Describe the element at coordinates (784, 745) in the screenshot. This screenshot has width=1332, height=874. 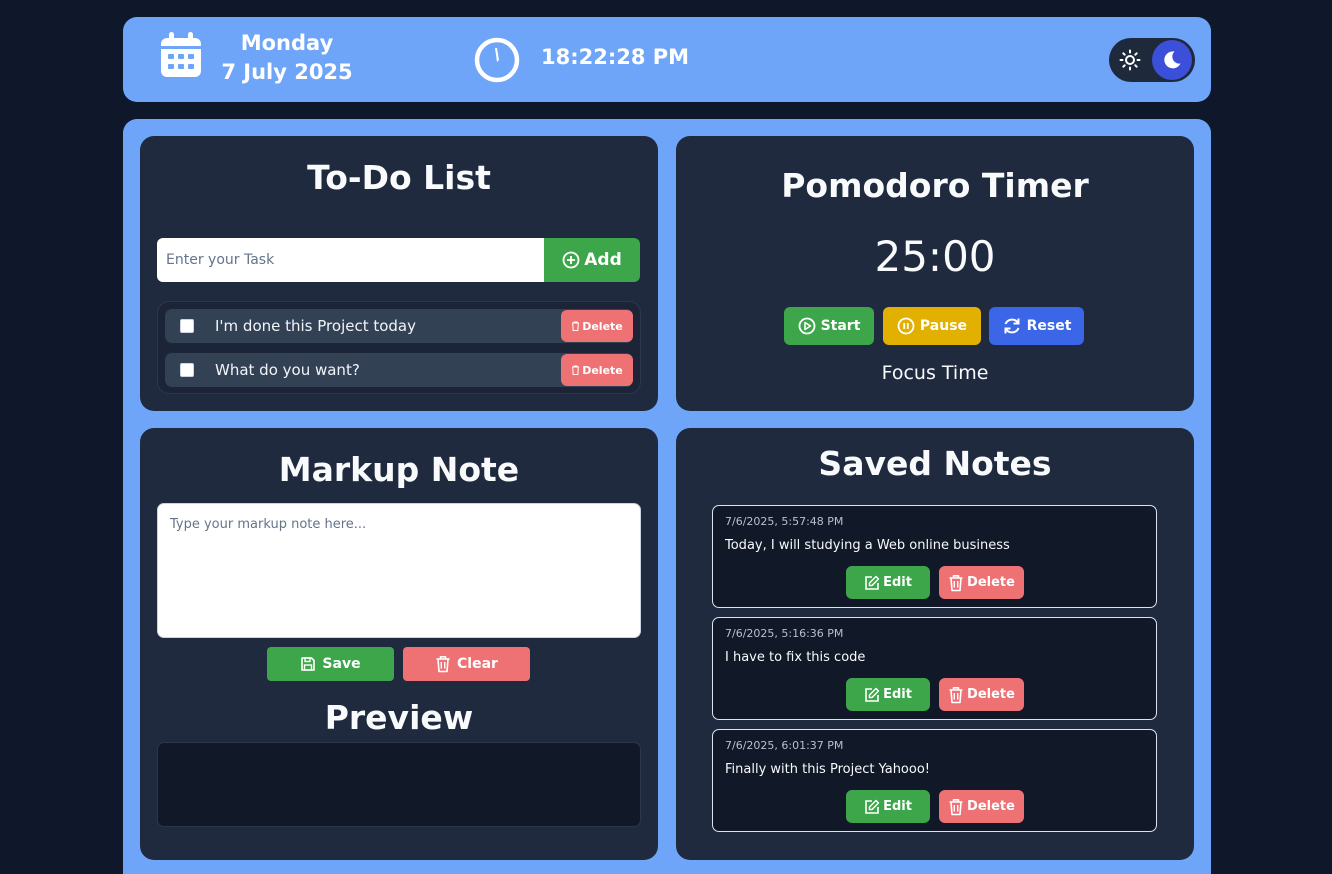
I see `note-timestamp: 7/6/2025, 6:01:37 PM` at that location.